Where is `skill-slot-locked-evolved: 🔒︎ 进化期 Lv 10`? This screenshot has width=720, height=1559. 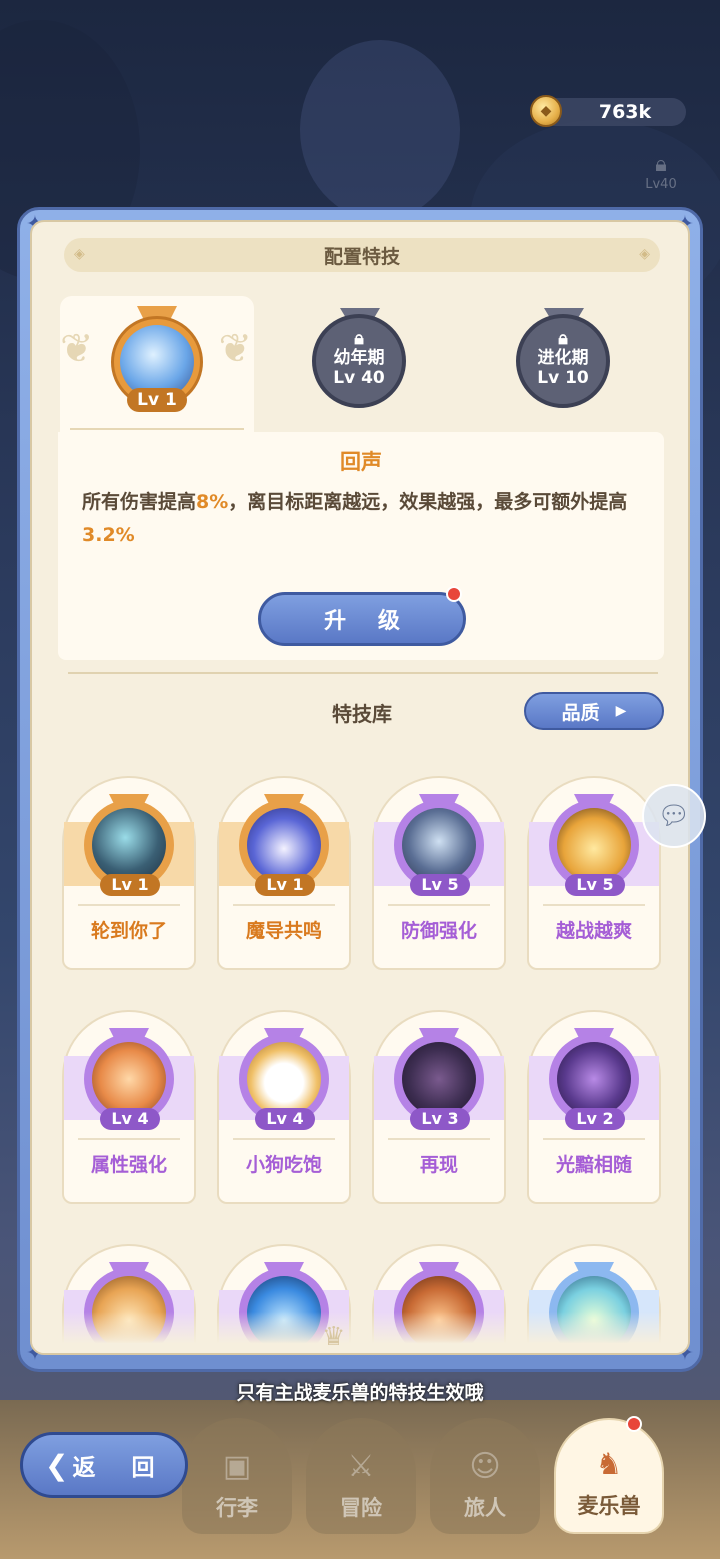 skill-slot-locked-evolved: 🔒︎ 进化期 Lv 10 is located at coordinates (563, 361).